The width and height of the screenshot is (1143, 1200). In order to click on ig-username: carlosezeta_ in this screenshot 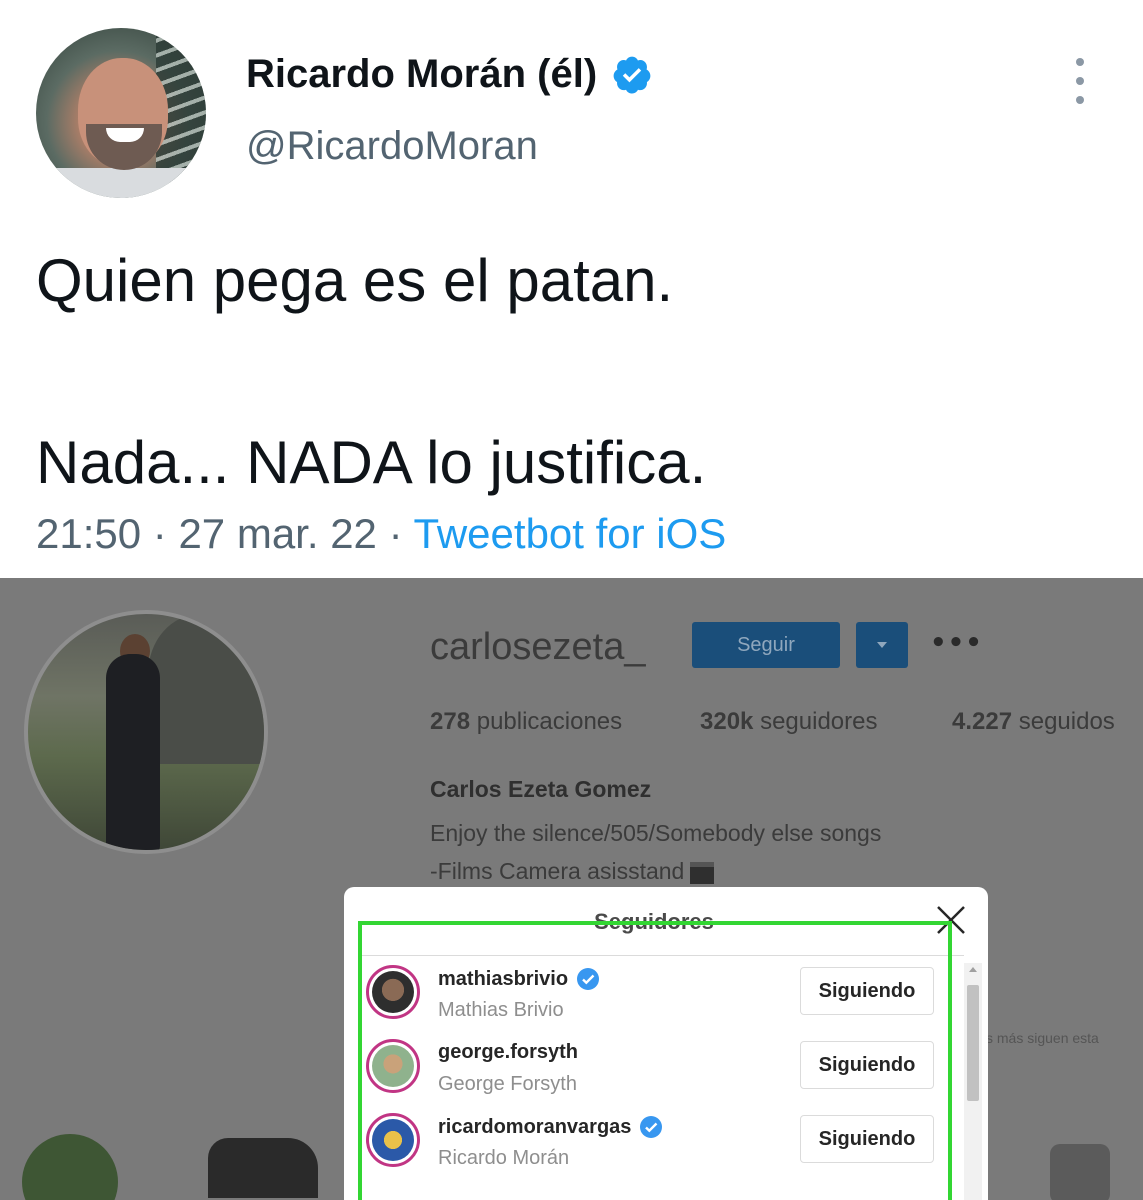, I will do `click(538, 647)`.